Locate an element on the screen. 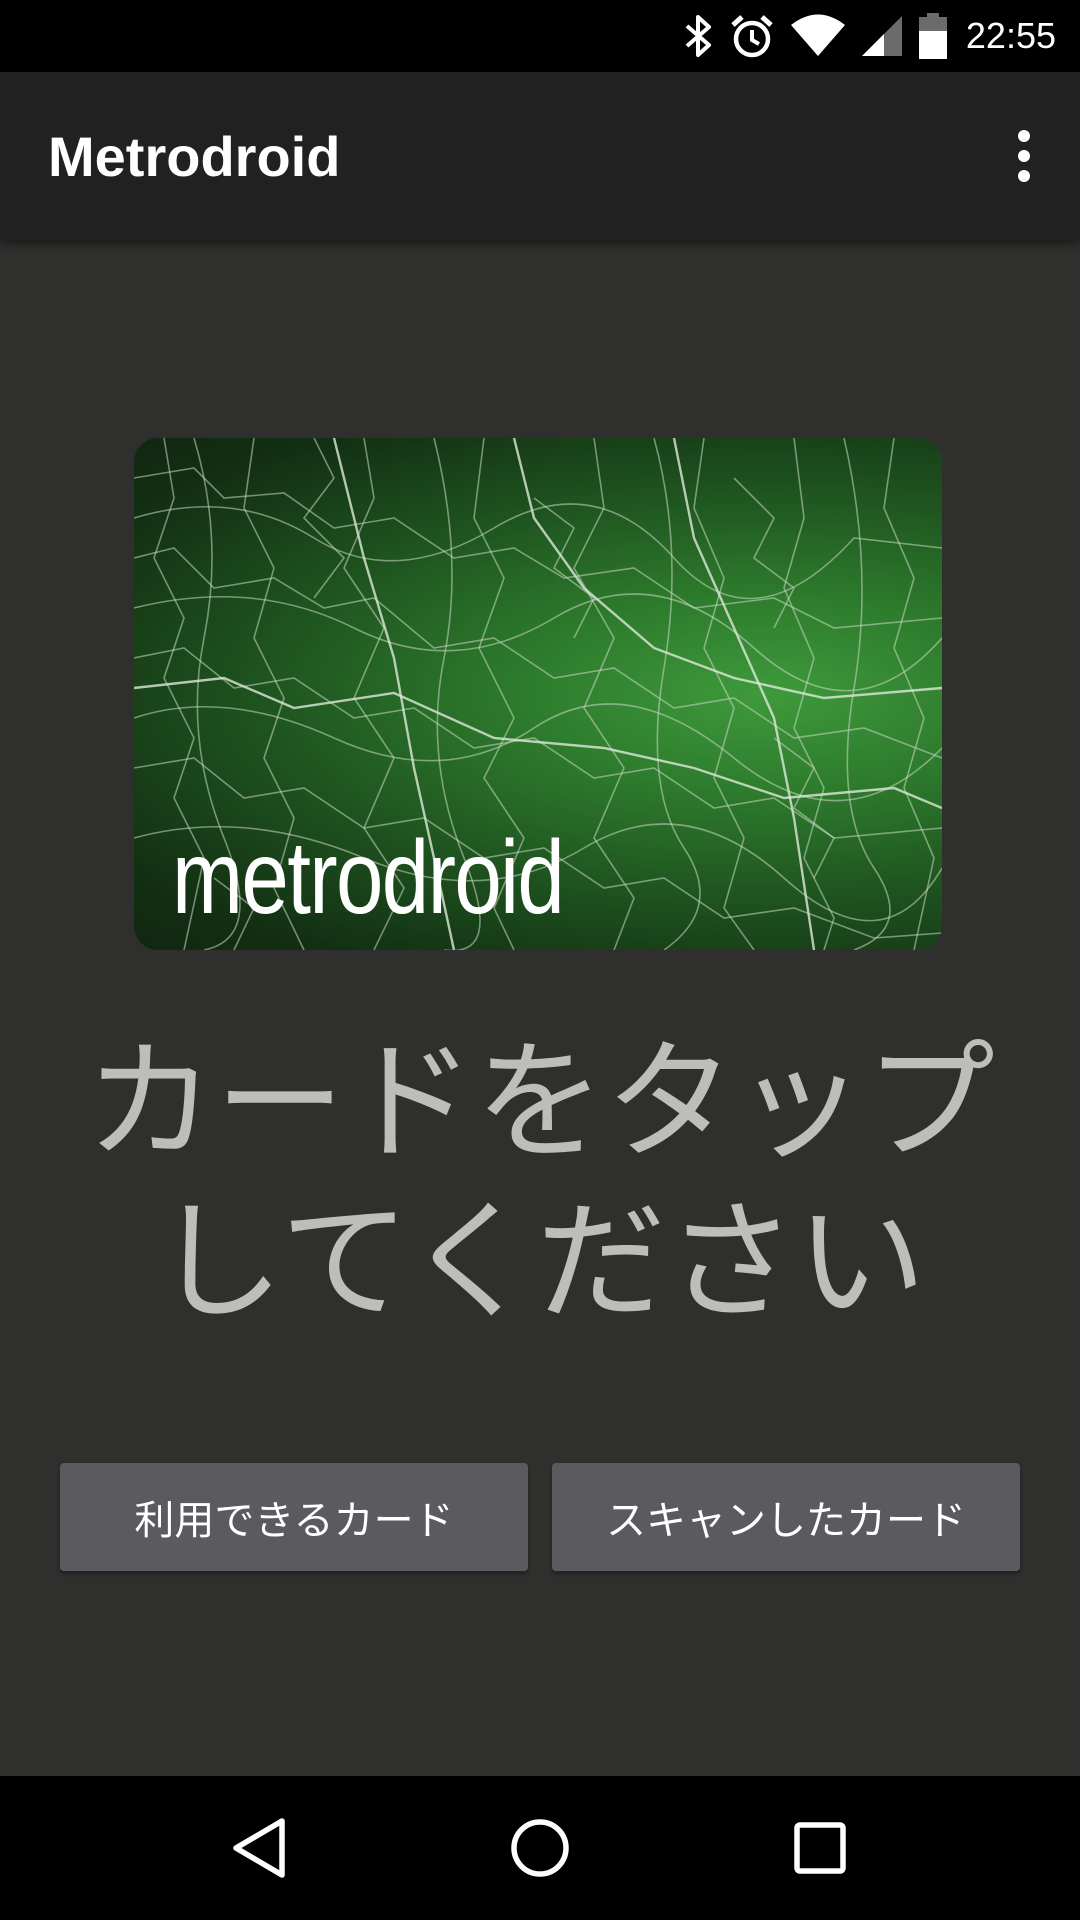 The width and height of the screenshot is (1080, 1920). alarm-icon is located at coordinates (752, 36).